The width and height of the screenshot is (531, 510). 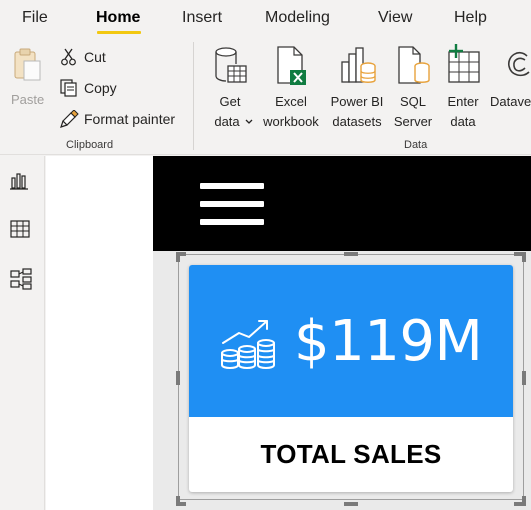 I want to click on cut-button: Cut, so click(x=95, y=59).